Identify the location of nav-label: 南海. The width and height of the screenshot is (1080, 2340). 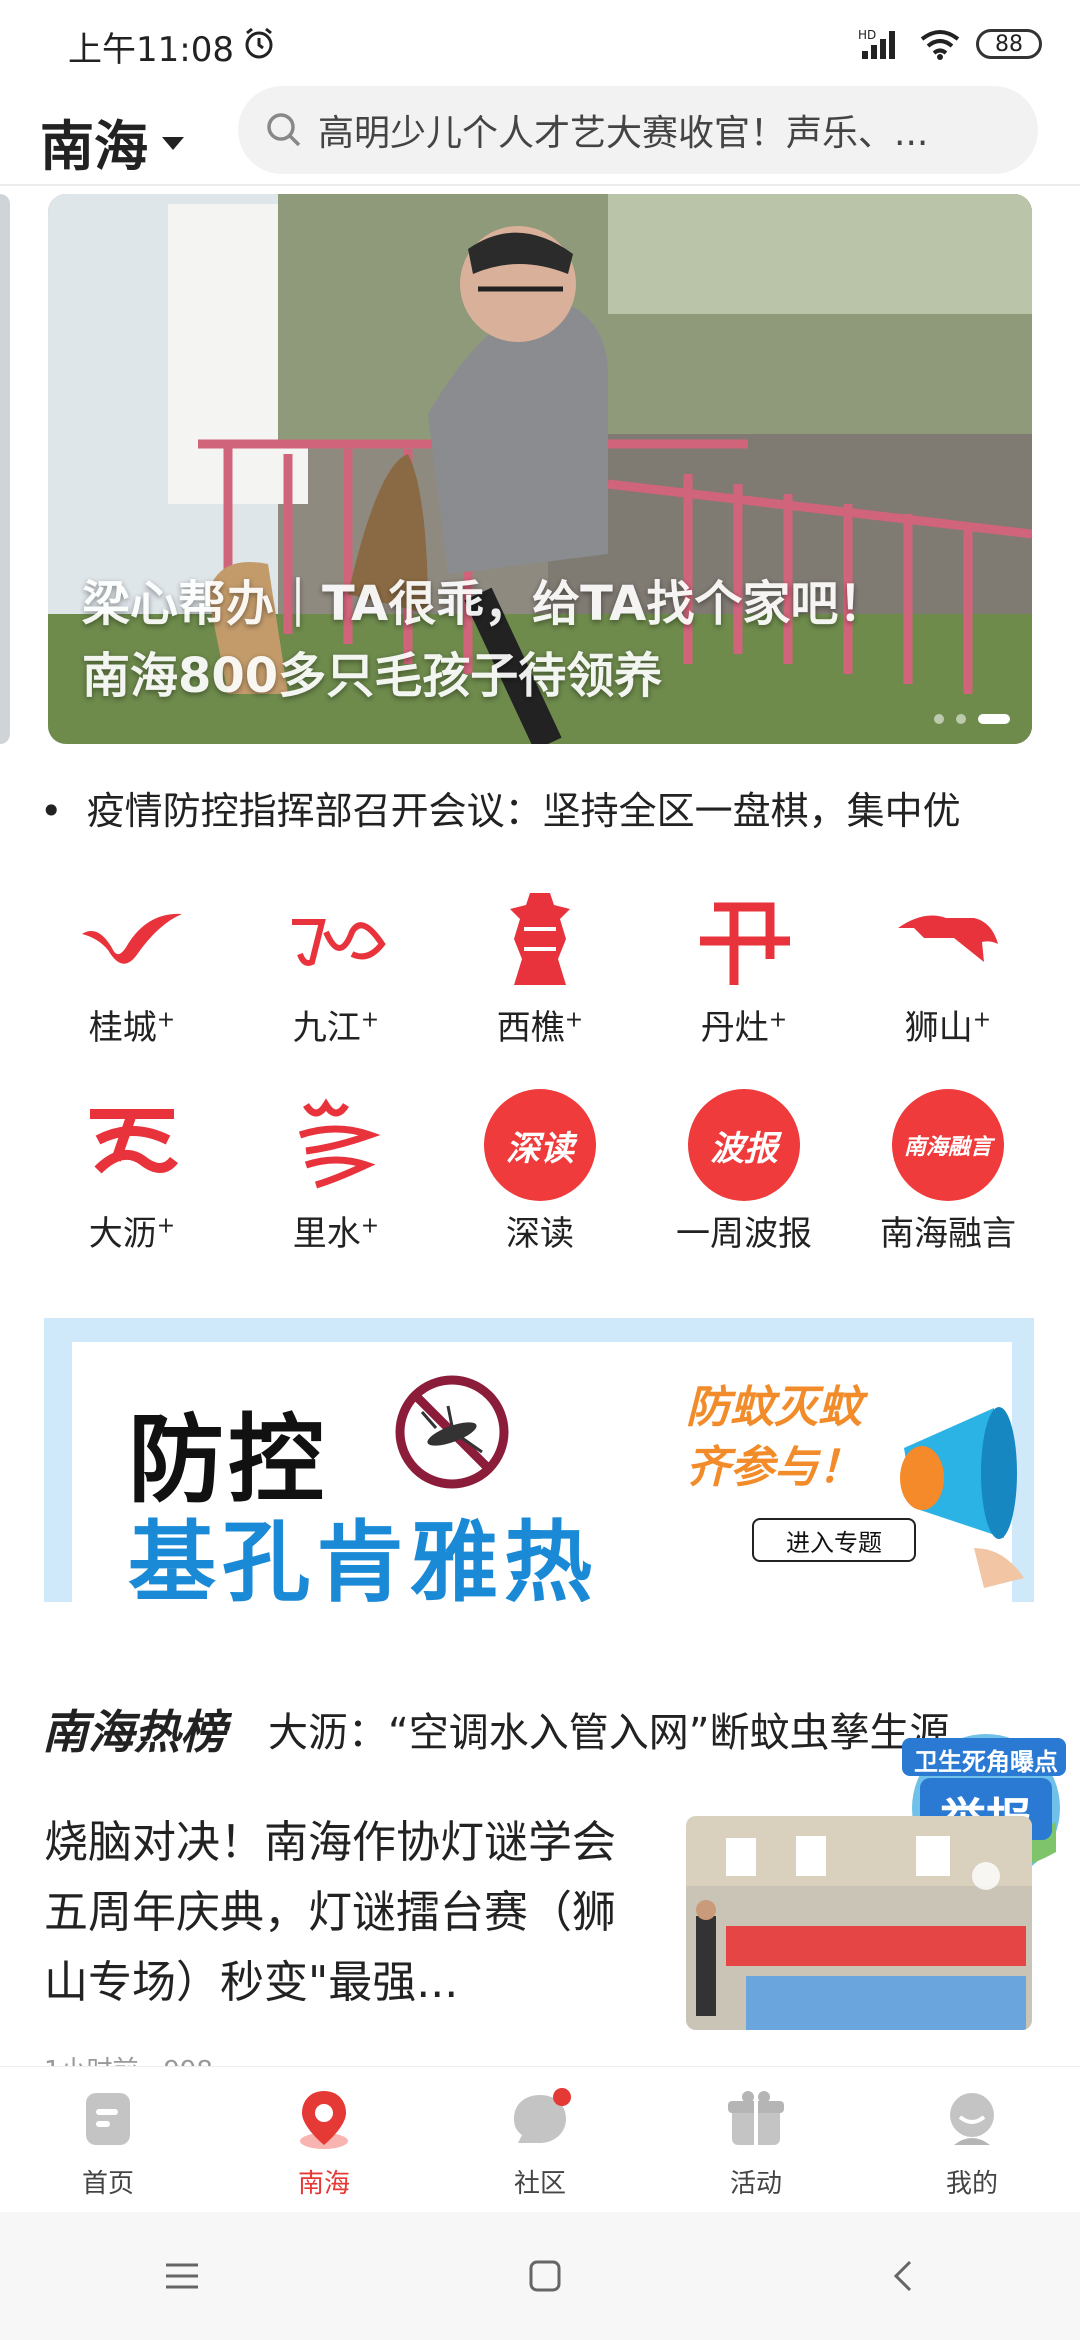
(323, 2184).